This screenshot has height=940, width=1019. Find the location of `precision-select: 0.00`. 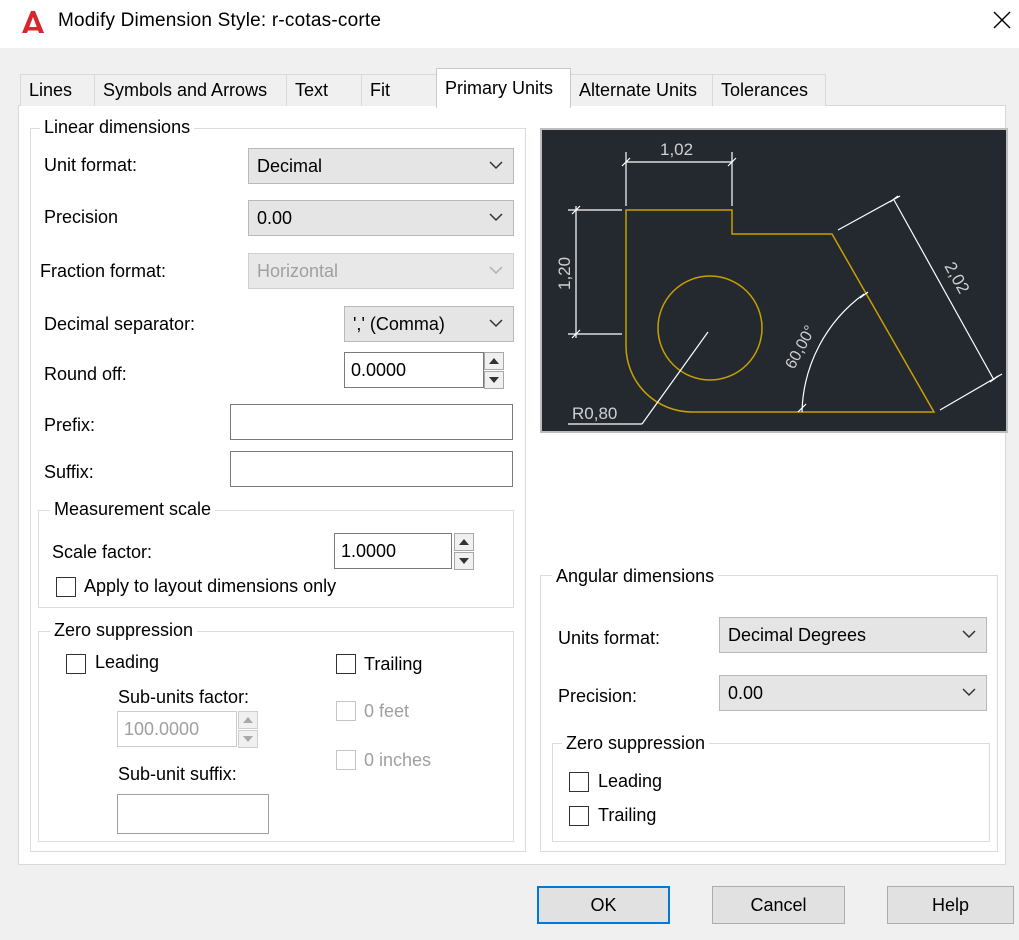

precision-select: 0.00 is located at coordinates (381, 218).